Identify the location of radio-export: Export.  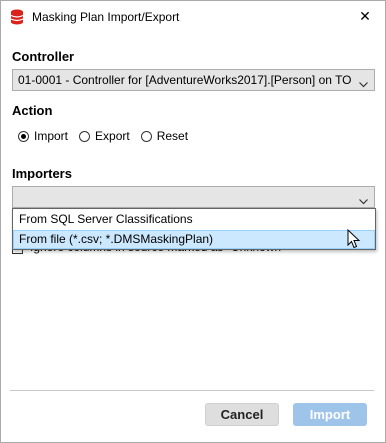
(104, 136).